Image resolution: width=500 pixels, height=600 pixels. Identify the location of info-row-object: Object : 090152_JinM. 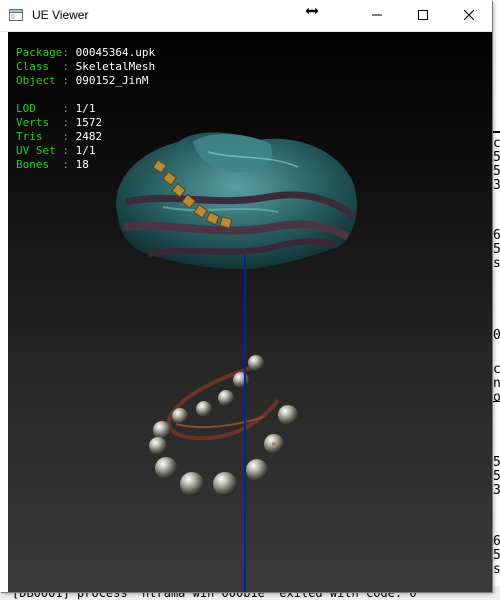
(85, 81).